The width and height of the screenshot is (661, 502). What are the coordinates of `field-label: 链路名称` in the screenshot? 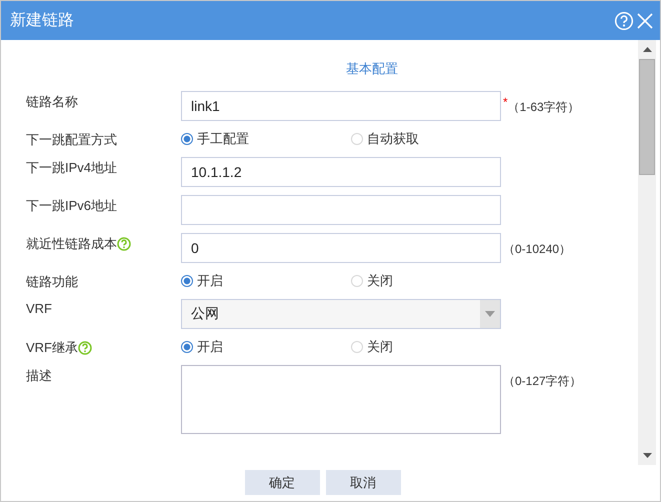 It's located at (52, 102).